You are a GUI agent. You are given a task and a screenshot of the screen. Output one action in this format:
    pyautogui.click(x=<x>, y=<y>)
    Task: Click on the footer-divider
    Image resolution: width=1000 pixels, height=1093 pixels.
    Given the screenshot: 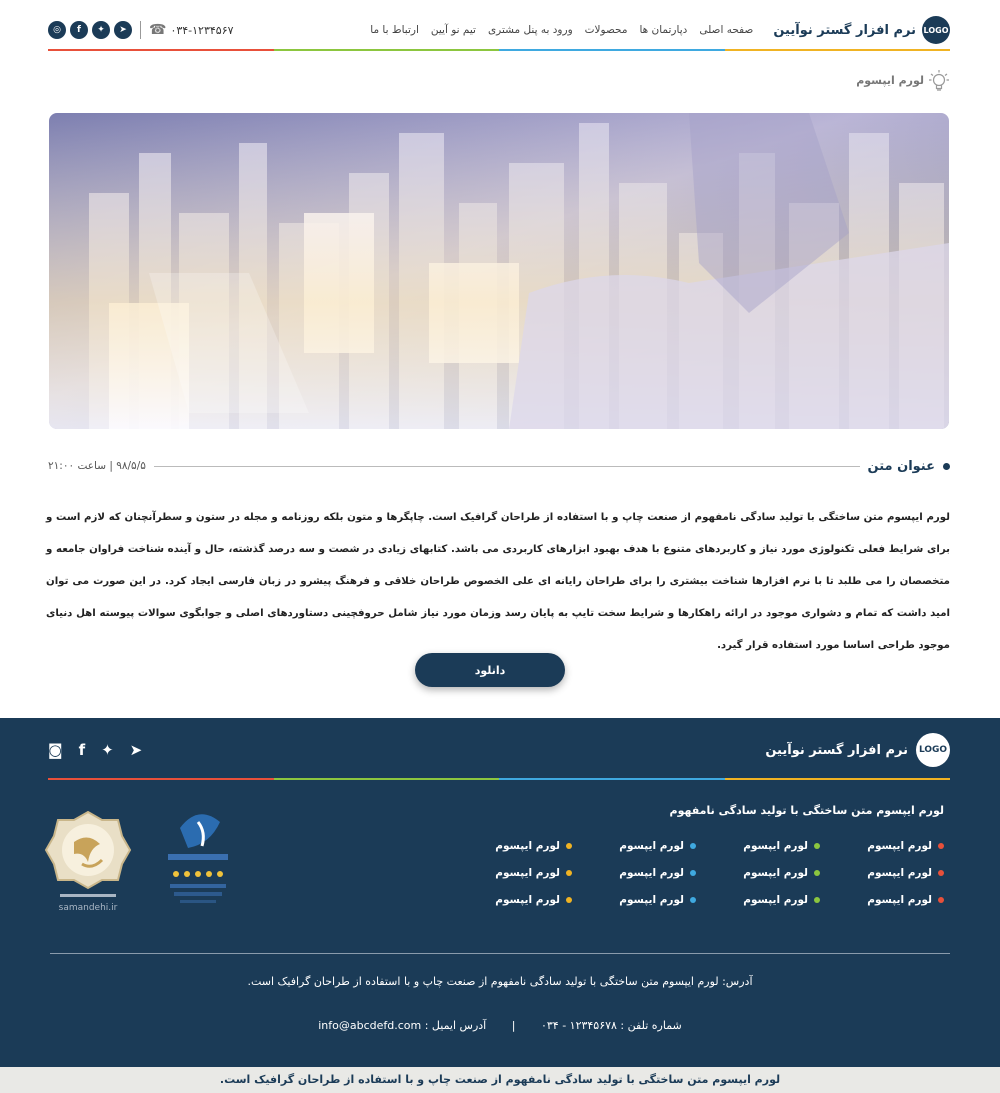 What is the action you would take?
    pyautogui.click(x=500, y=953)
    